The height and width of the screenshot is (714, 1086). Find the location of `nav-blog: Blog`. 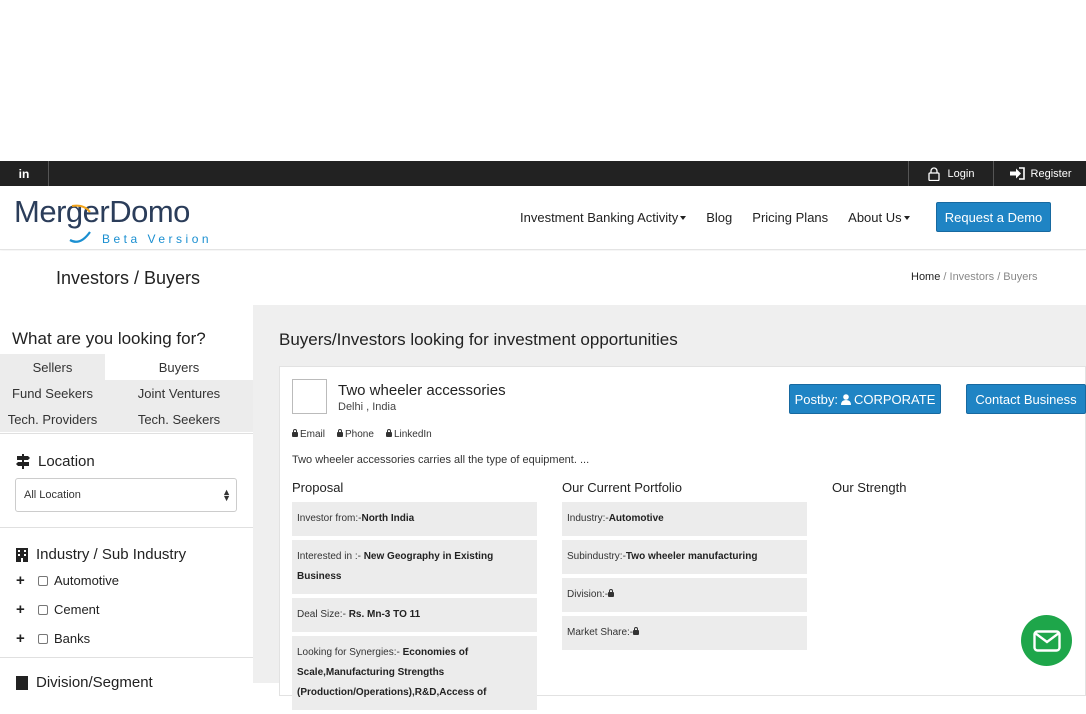

nav-blog: Blog is located at coordinates (719, 217).